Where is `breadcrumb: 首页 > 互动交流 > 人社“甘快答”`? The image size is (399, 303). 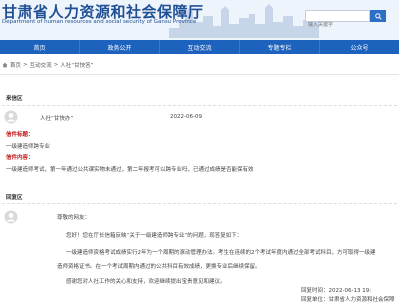
breadcrumb: 首页 > 互动交流 > 人社“甘快答” is located at coordinates (47, 65).